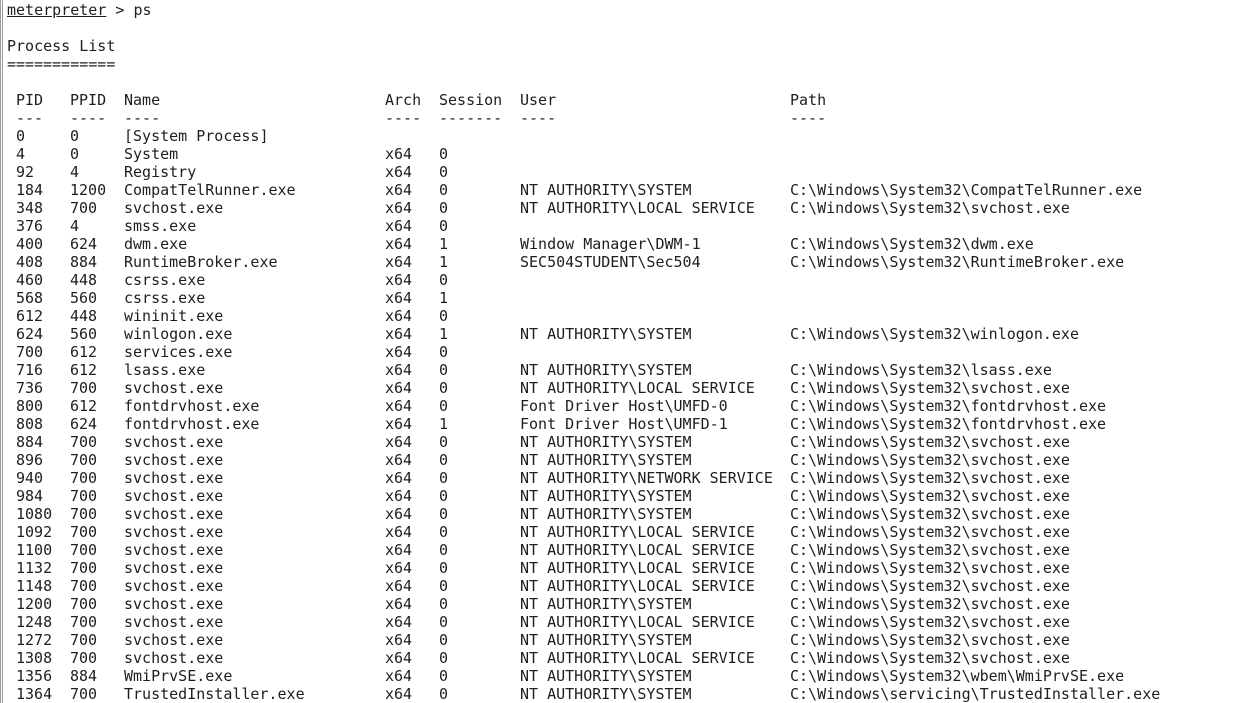 This screenshot has width=1245, height=703. What do you see at coordinates (25, 172) in the screenshot?
I see `process-pid-cell: 92` at bounding box center [25, 172].